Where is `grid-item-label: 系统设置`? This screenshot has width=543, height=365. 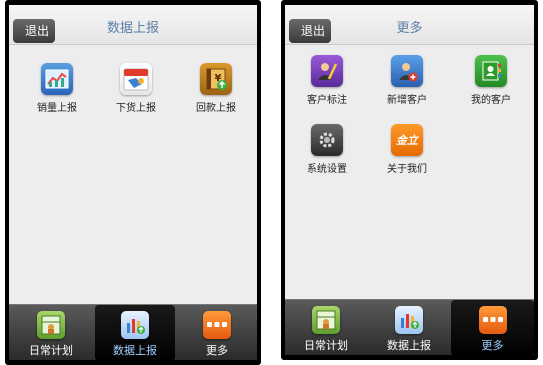
grid-item-label: 系统设置 is located at coordinates (327, 169).